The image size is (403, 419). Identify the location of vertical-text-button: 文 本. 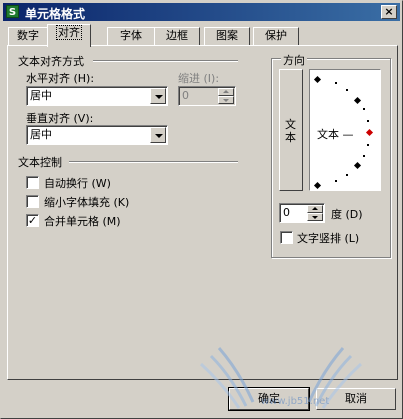
(291, 130).